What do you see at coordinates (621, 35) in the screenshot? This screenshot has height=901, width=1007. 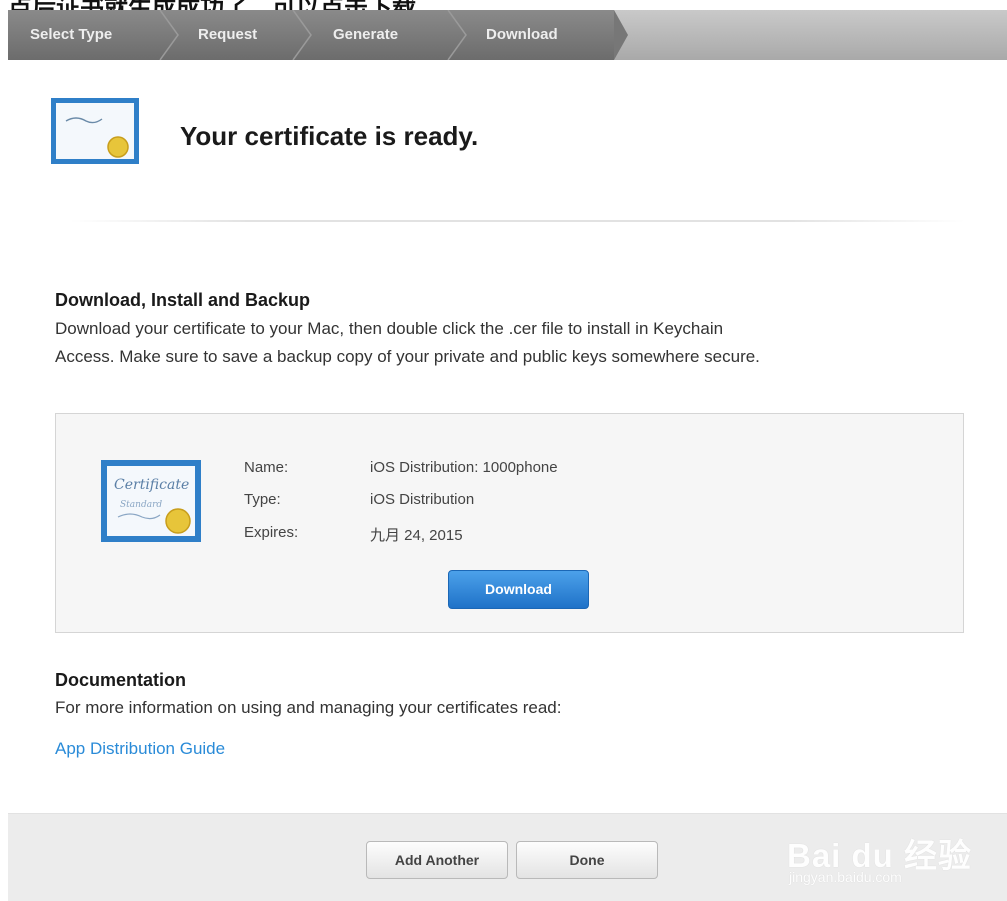 I see `step-bar-arrow` at bounding box center [621, 35].